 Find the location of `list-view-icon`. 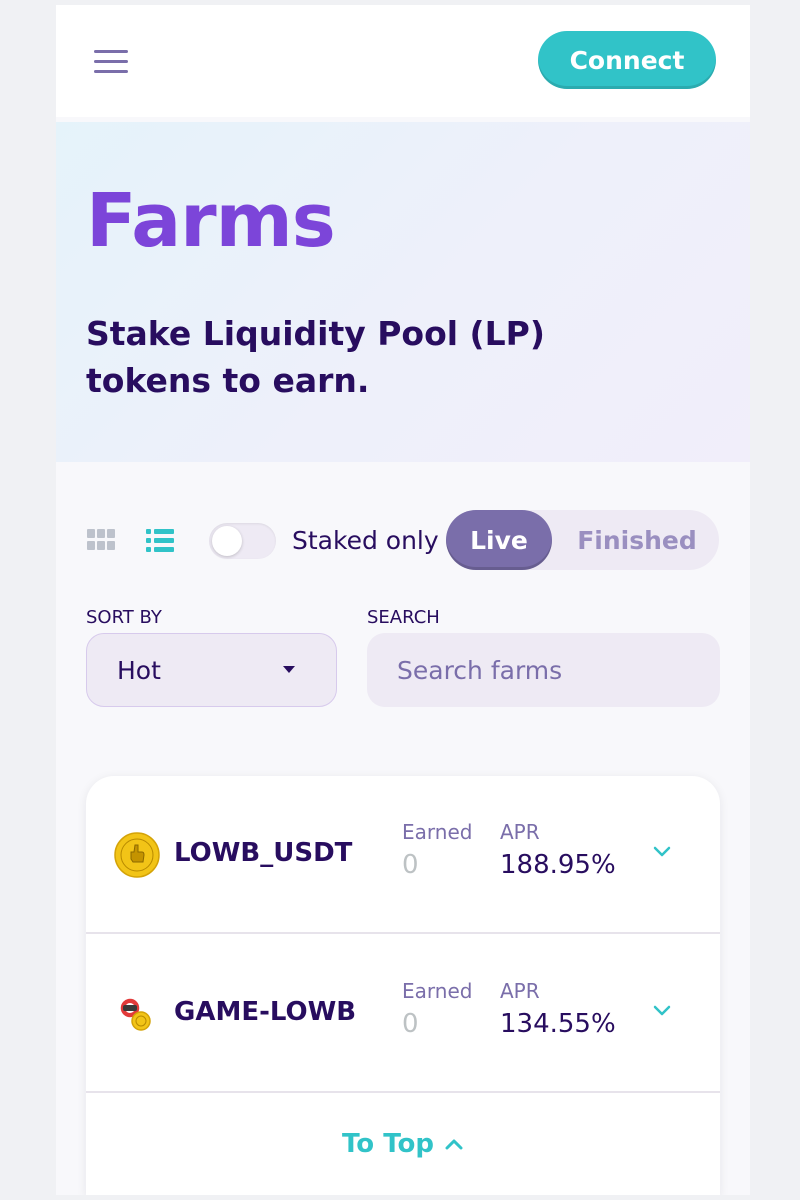

list-view-icon is located at coordinates (160, 540).